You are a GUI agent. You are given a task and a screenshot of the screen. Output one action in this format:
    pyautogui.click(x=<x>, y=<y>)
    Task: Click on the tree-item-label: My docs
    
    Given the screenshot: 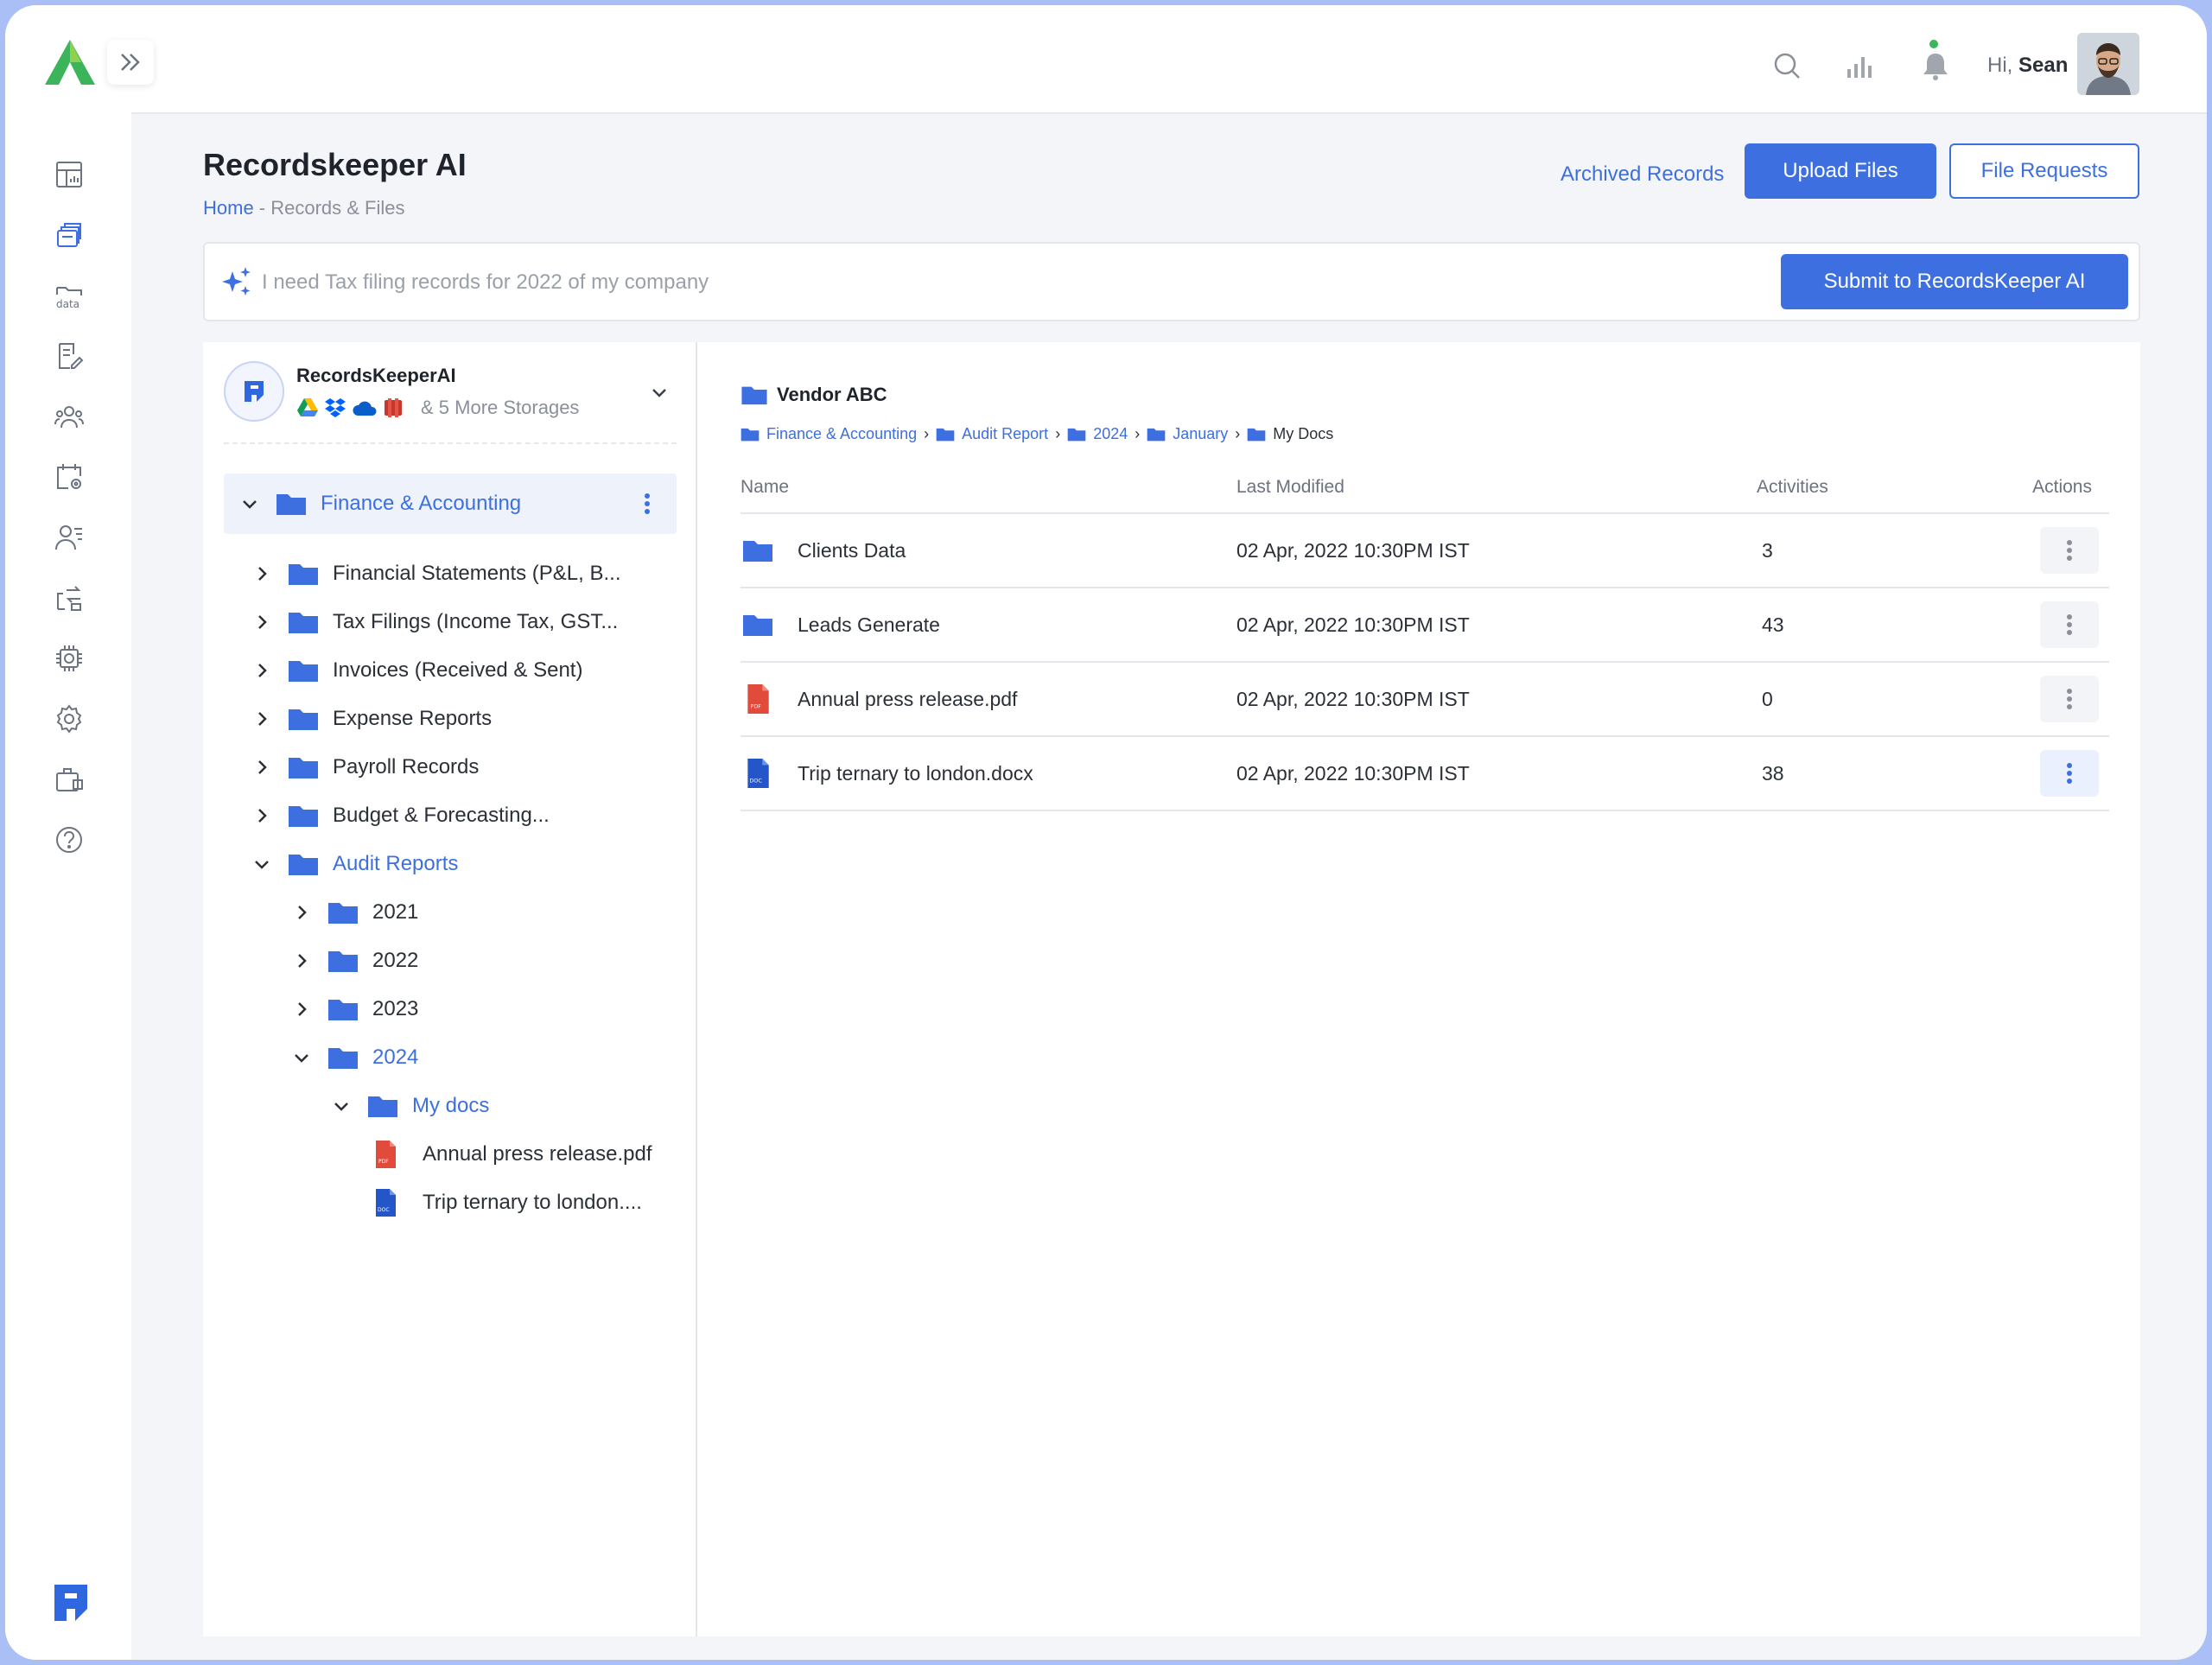 What is the action you would take?
    pyautogui.click(x=451, y=1105)
    